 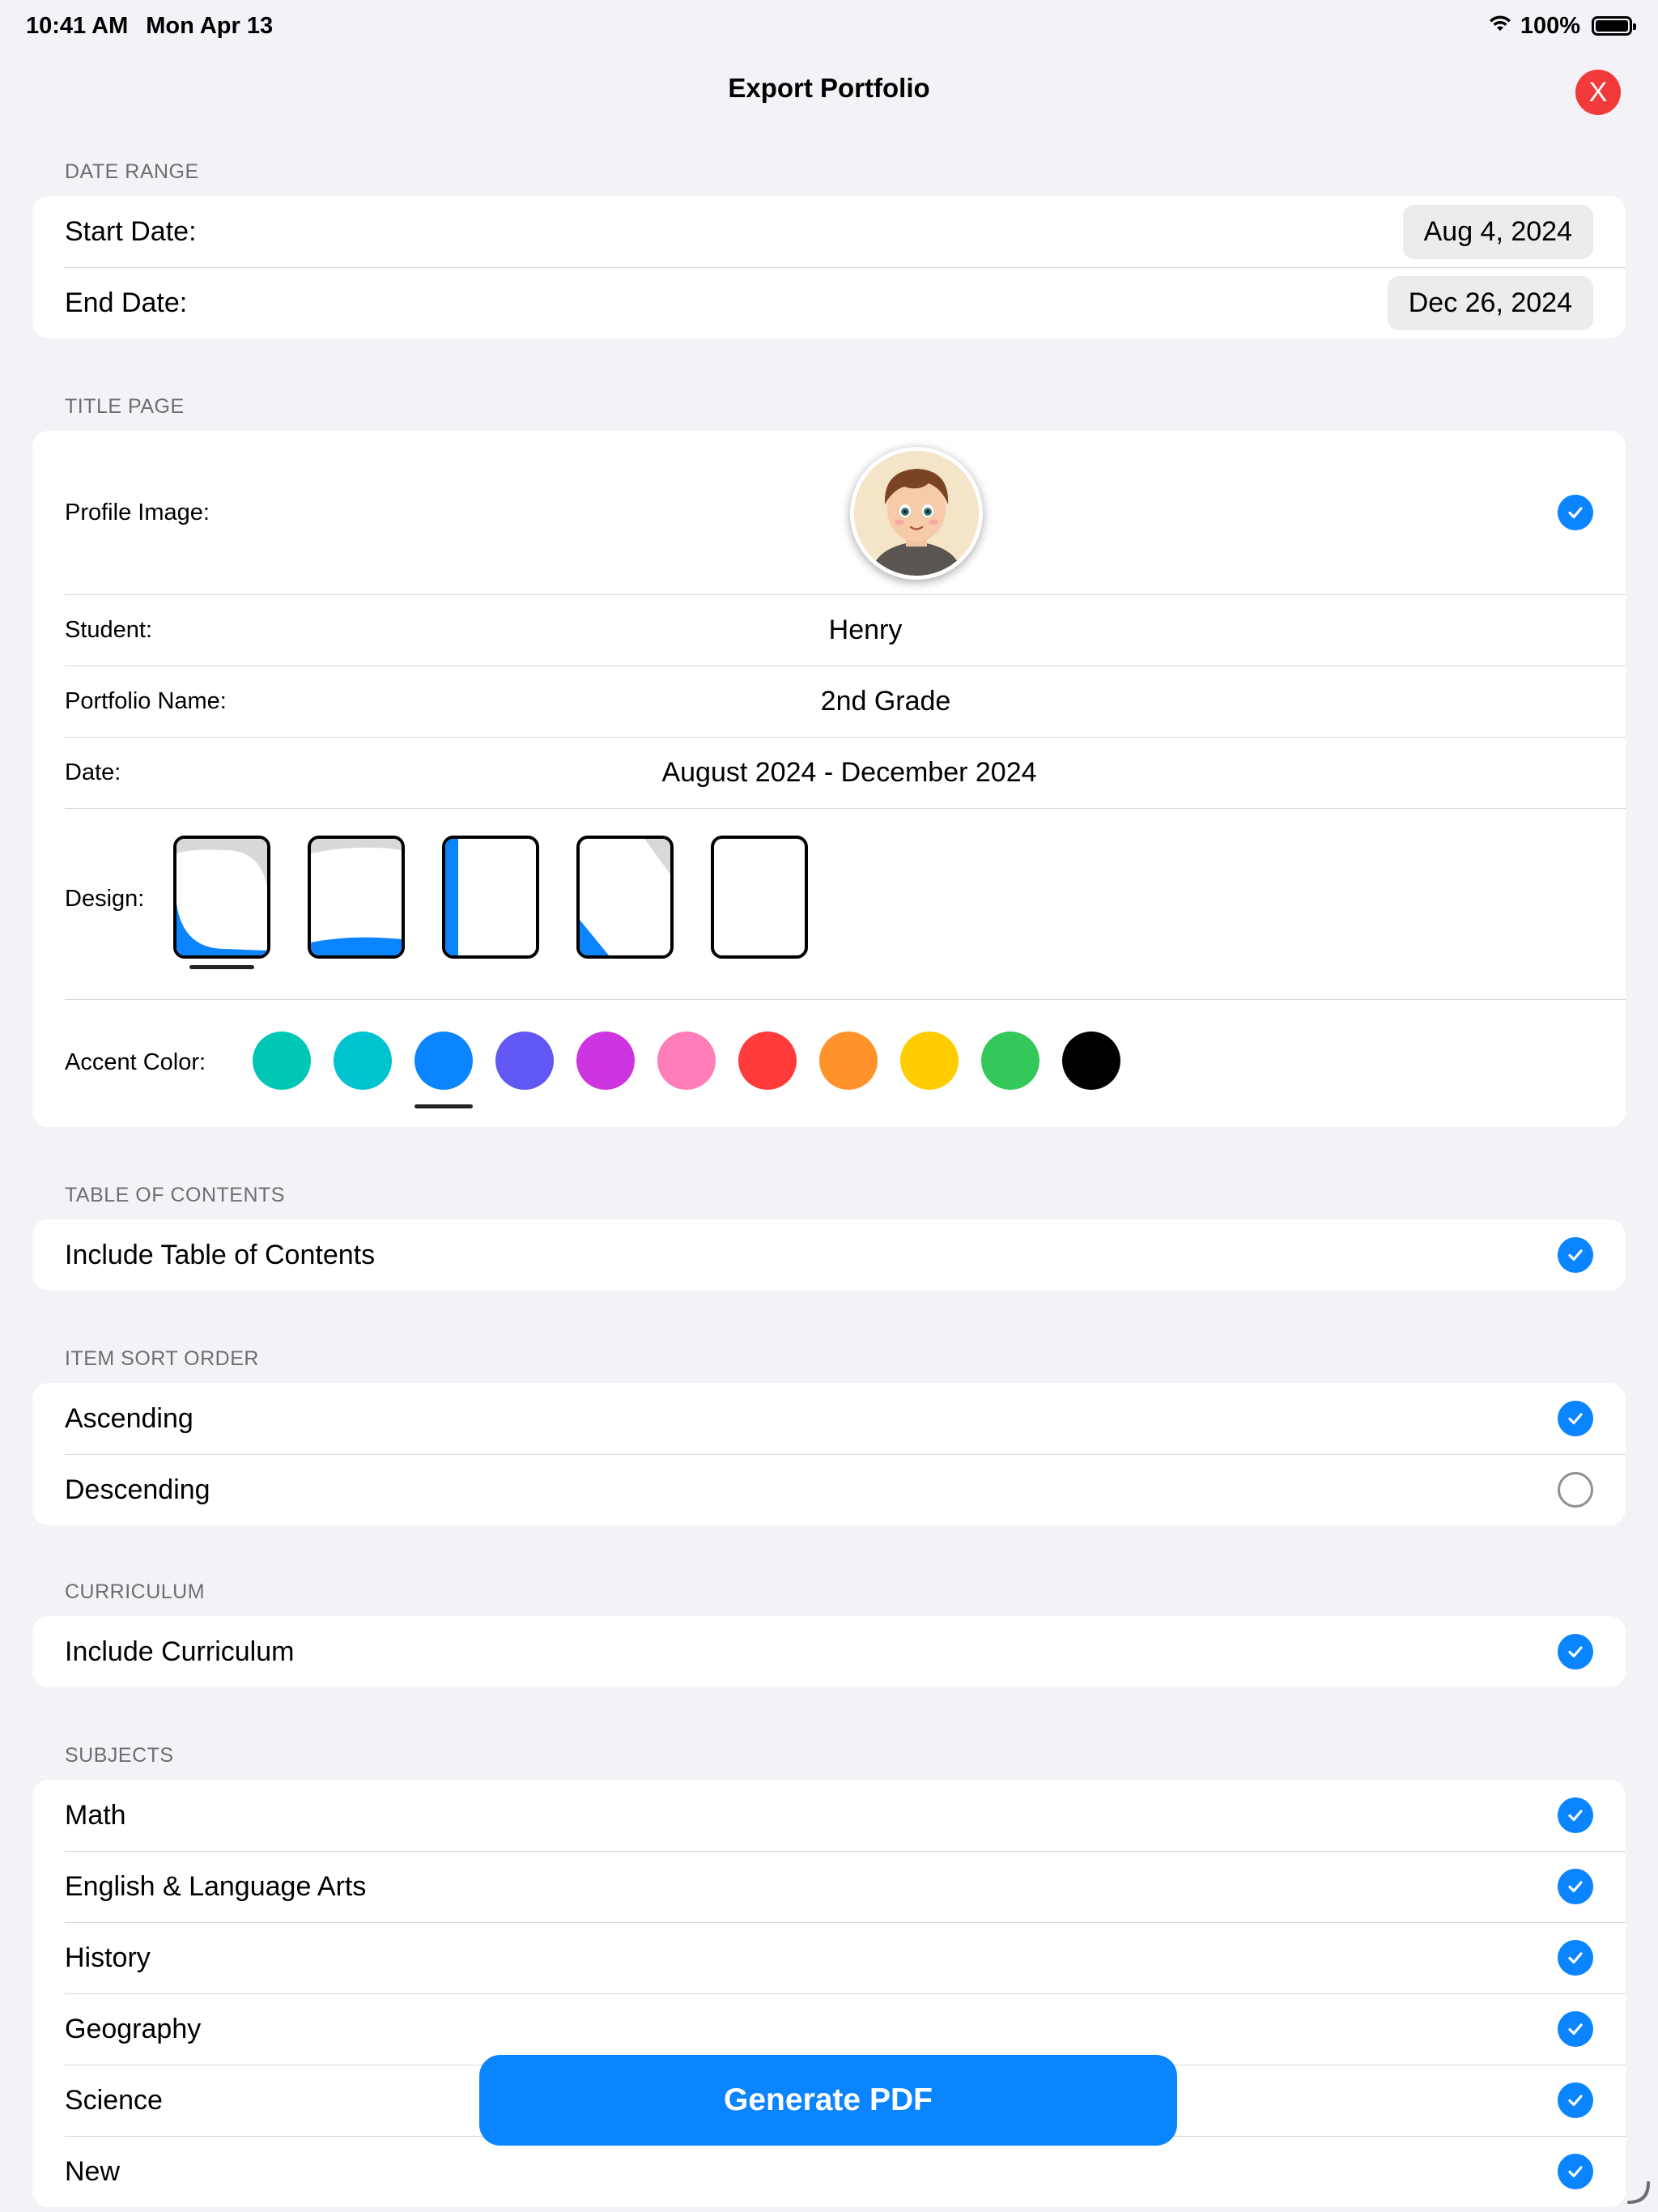 I want to click on design-selected-indicator, so click(x=221, y=967).